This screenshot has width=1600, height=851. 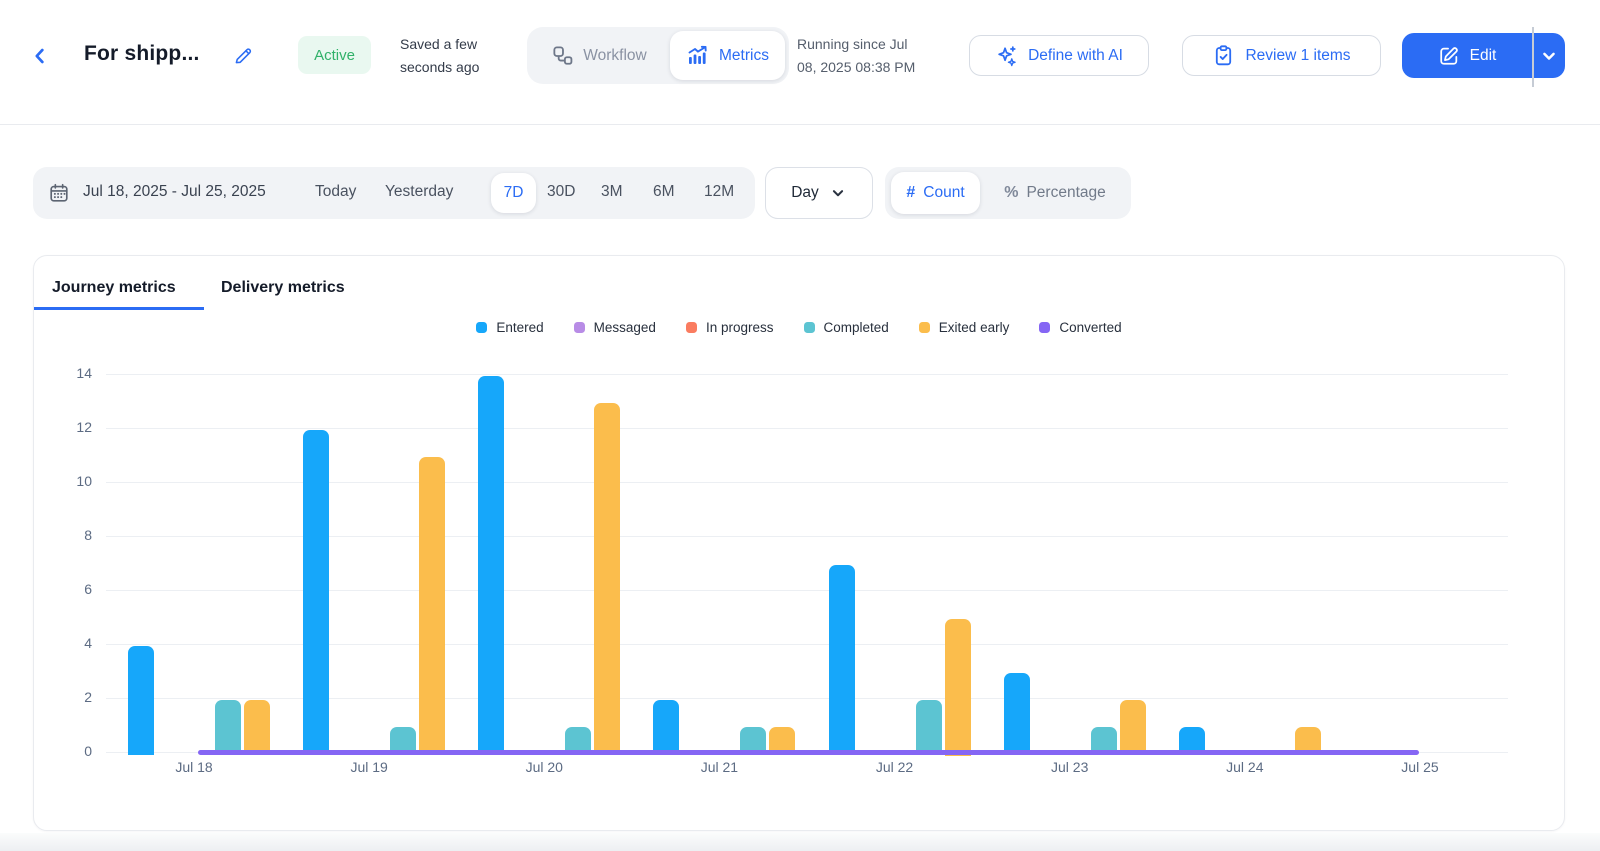 What do you see at coordinates (894, 767) in the screenshot?
I see `x-axis-label-jul-22: Jul 22` at bounding box center [894, 767].